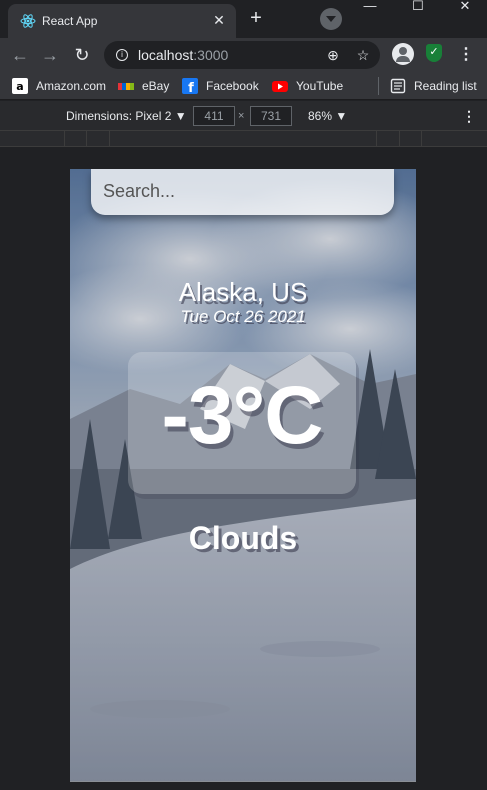 The image size is (487, 790). I want to click on amazon-icon: a, so click(20, 86).